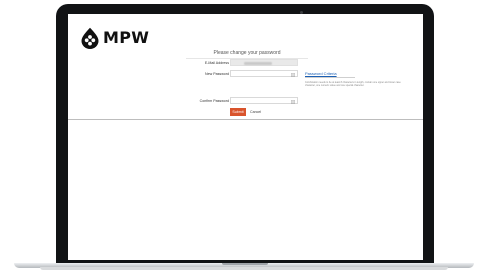 This screenshot has height=270, width=487. I want to click on drop-logo-icon, so click(90, 38).